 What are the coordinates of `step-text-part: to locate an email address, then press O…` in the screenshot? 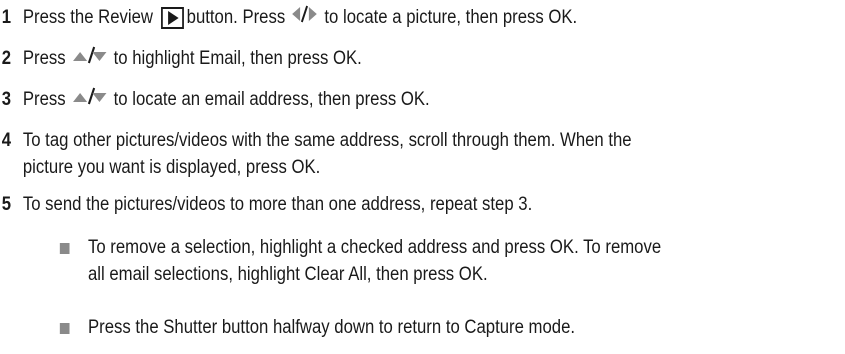 It's located at (271, 99).